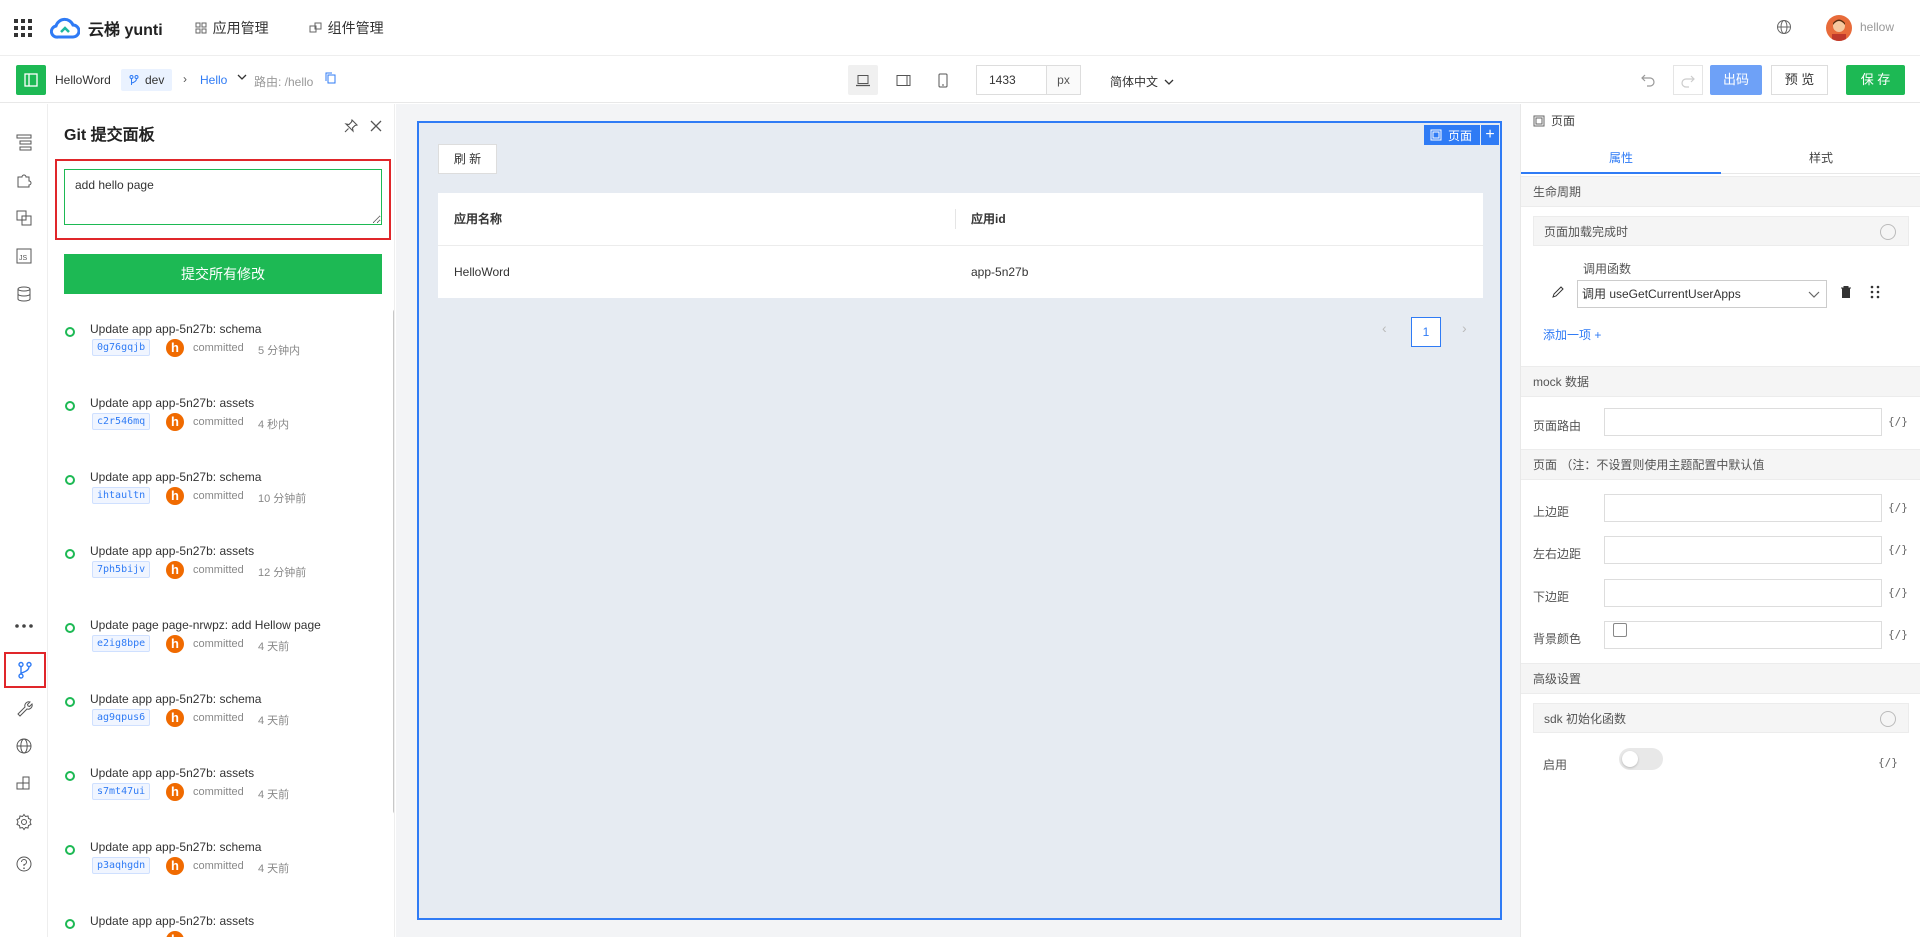 Image resolution: width=1920 pixels, height=937 pixels. What do you see at coordinates (213, 80) in the screenshot?
I see `page-selector: Hello` at bounding box center [213, 80].